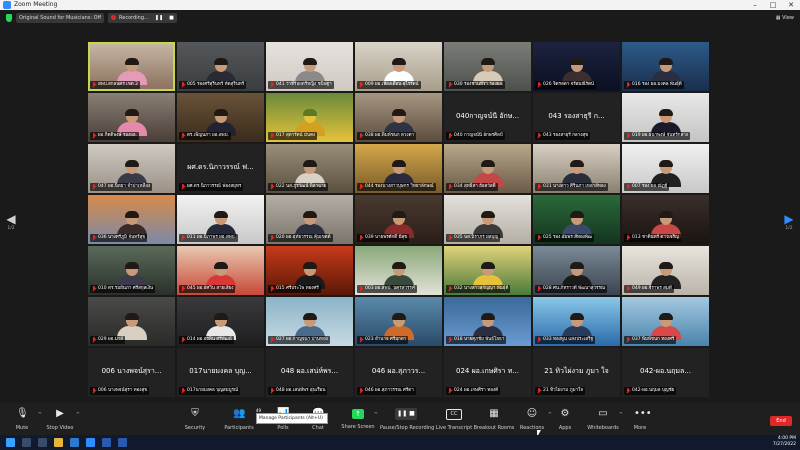  I want to click on security-label: Security, so click(195, 428).